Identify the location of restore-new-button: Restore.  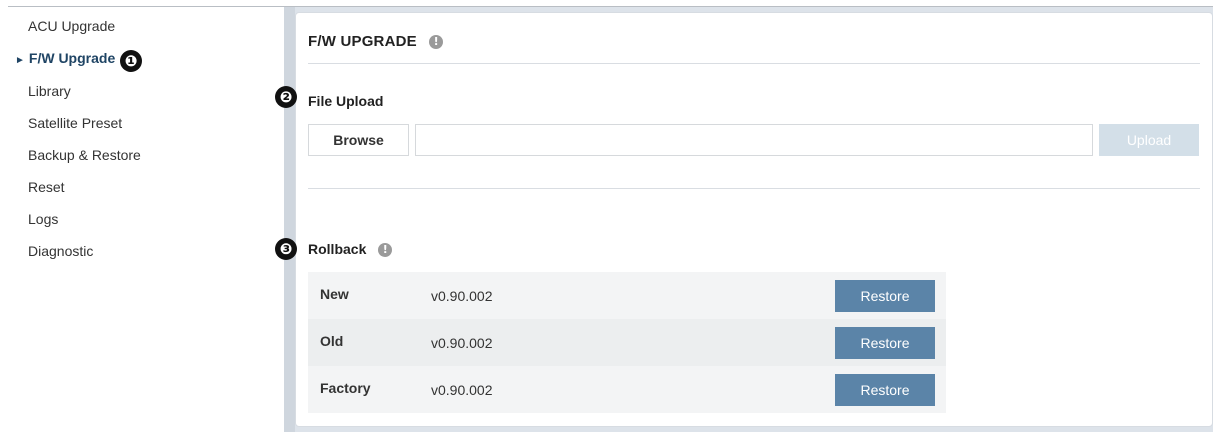
(885, 296).